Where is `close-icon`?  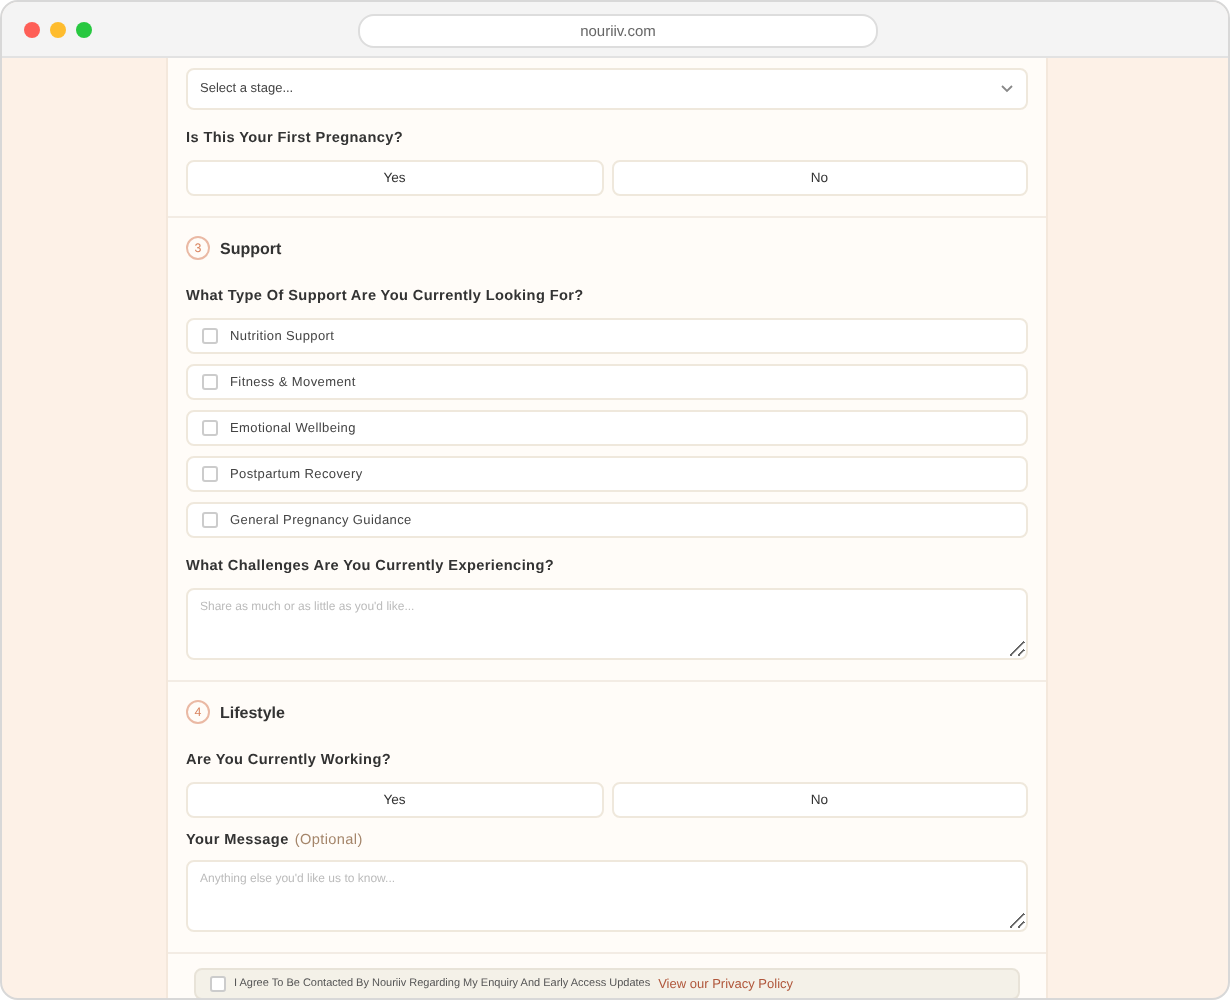 close-icon is located at coordinates (32, 29).